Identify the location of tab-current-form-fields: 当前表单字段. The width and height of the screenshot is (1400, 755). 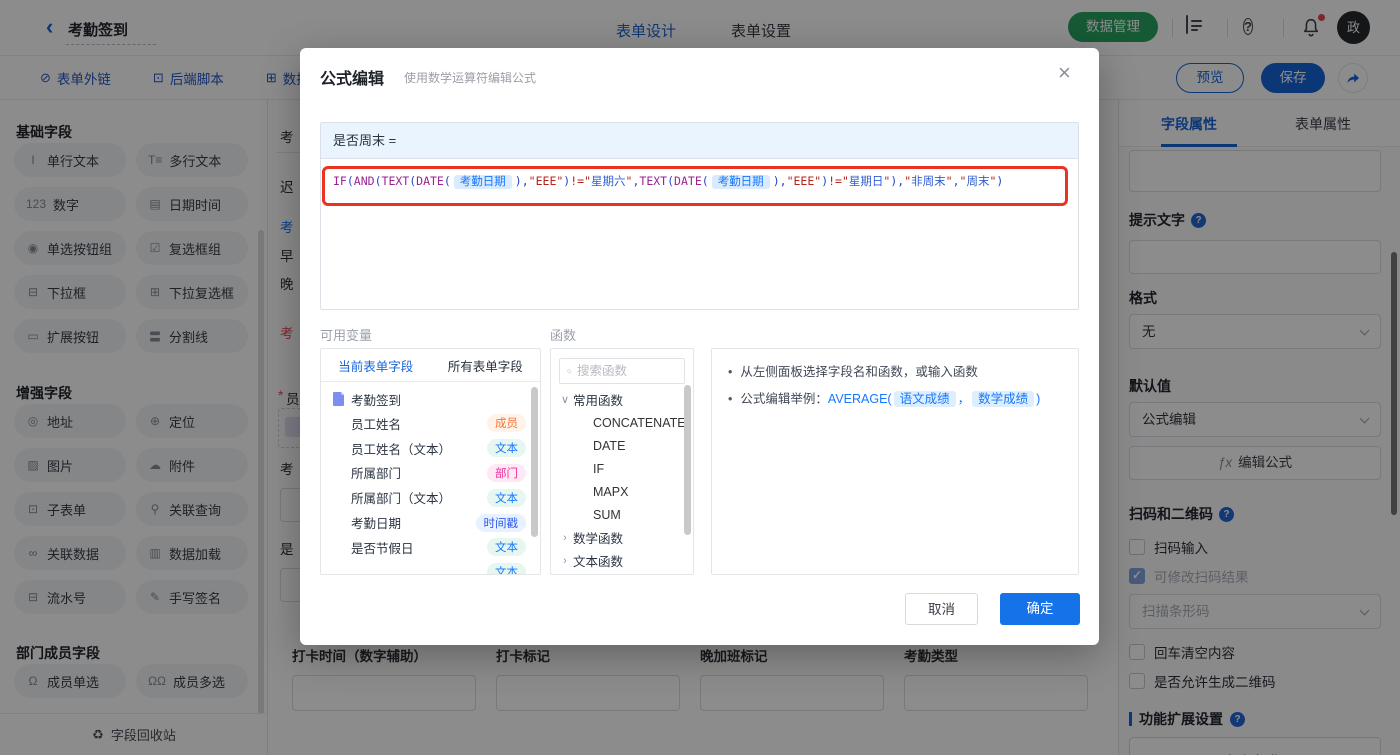
(376, 365).